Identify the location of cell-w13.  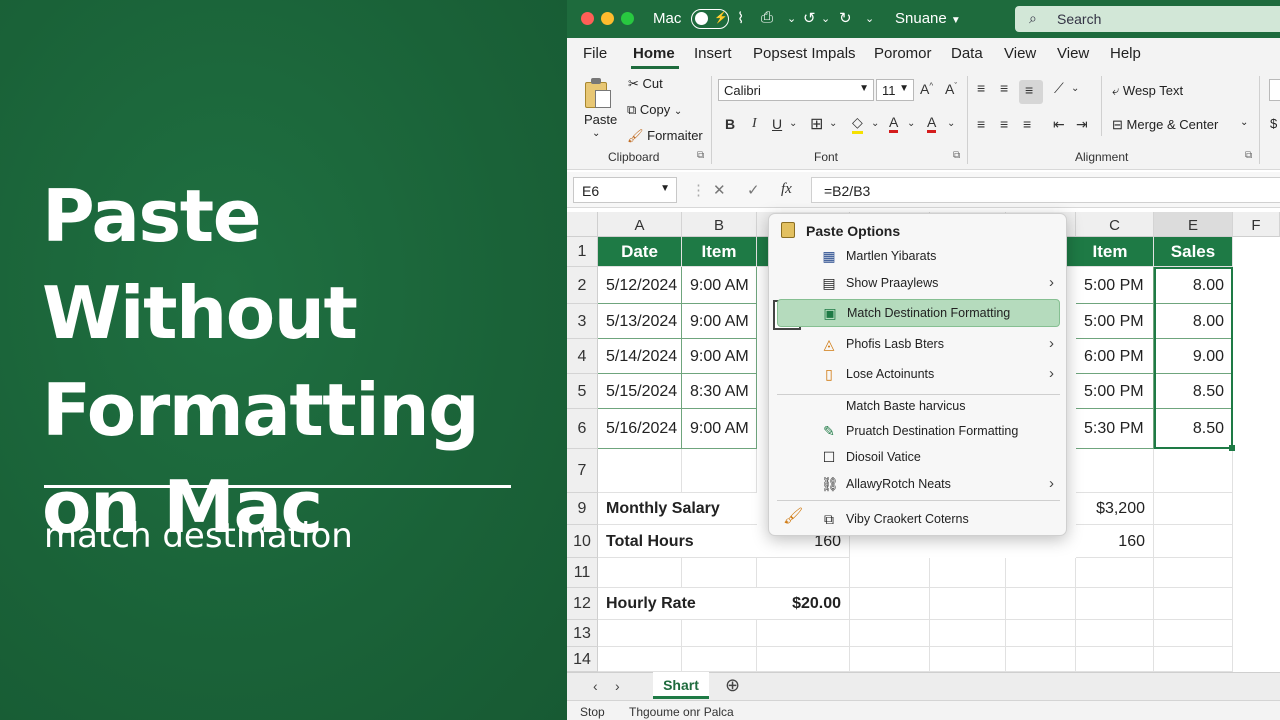
(1041, 633).